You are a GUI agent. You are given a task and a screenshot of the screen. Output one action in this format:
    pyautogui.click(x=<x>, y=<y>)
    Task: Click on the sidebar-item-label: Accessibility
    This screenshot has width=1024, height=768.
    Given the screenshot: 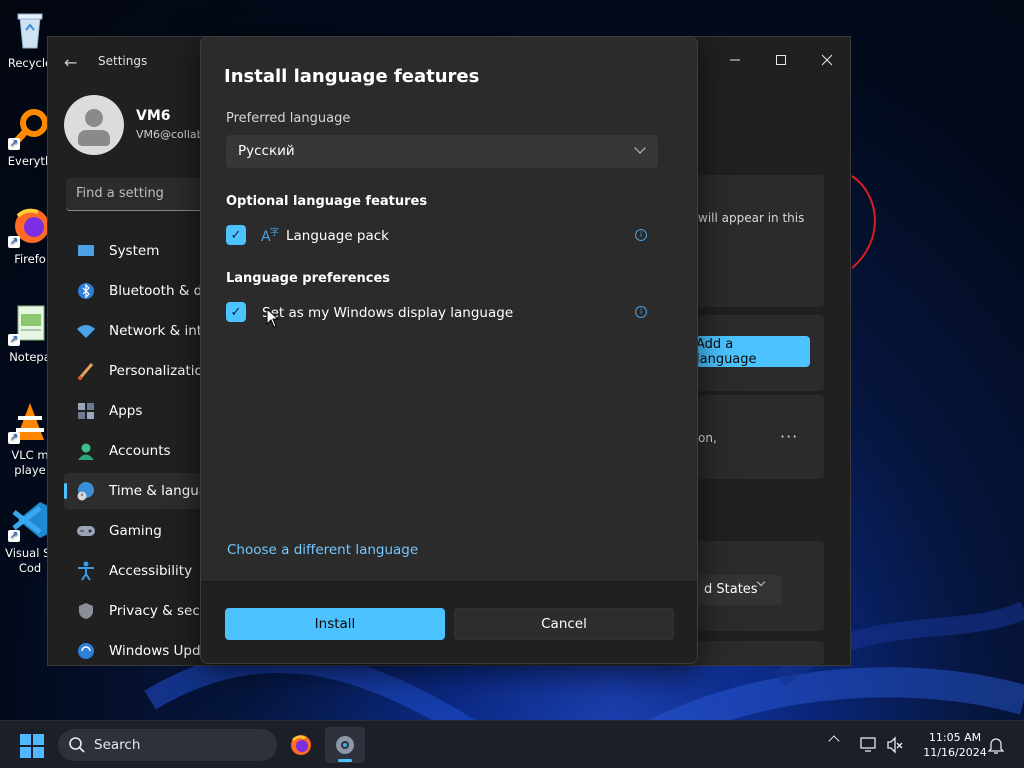 What is the action you would take?
    pyautogui.click(x=151, y=571)
    